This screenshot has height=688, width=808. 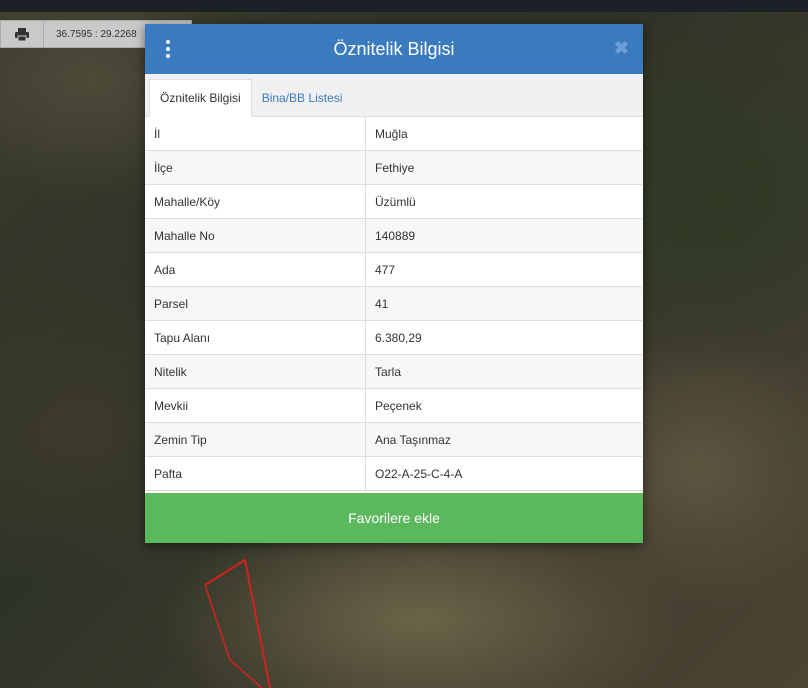 I want to click on print-button, so click(x=22, y=34).